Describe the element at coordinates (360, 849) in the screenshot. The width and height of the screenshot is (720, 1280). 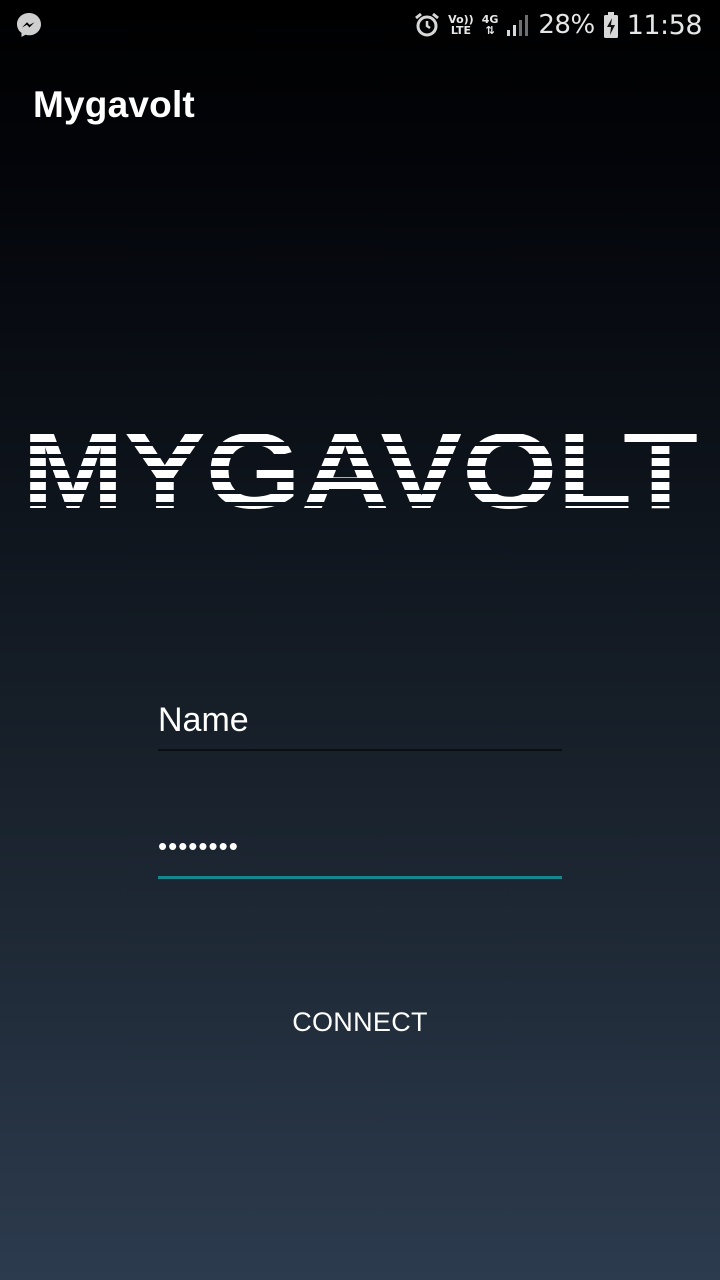
I see `password-field: ••••••••` at that location.